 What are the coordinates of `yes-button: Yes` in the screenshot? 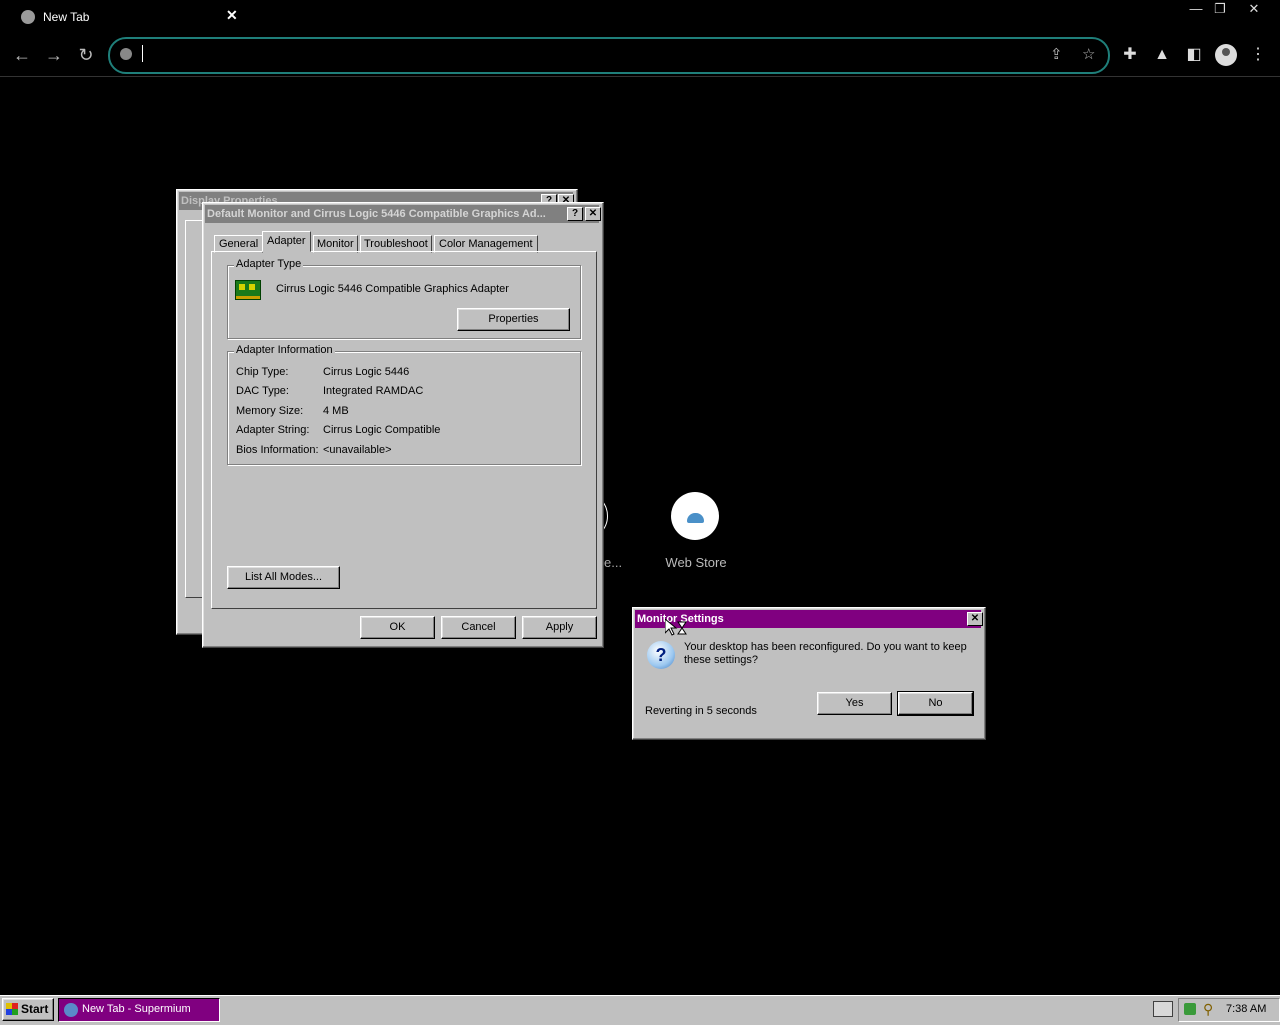 It's located at (854, 703).